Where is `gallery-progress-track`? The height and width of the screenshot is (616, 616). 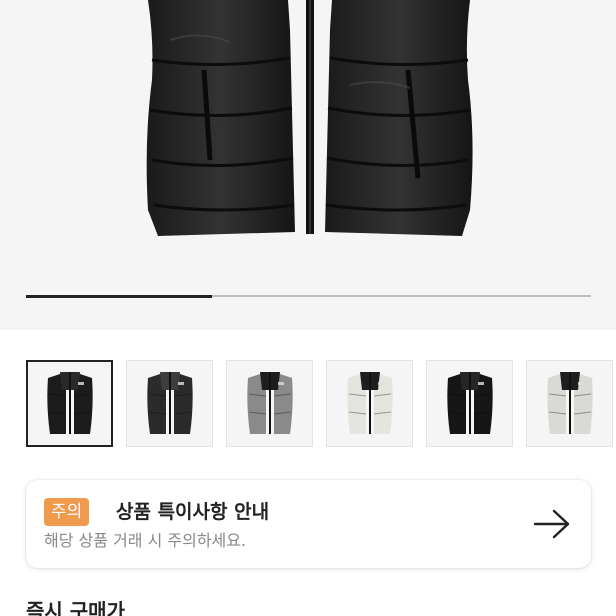
gallery-progress-track is located at coordinates (308, 296).